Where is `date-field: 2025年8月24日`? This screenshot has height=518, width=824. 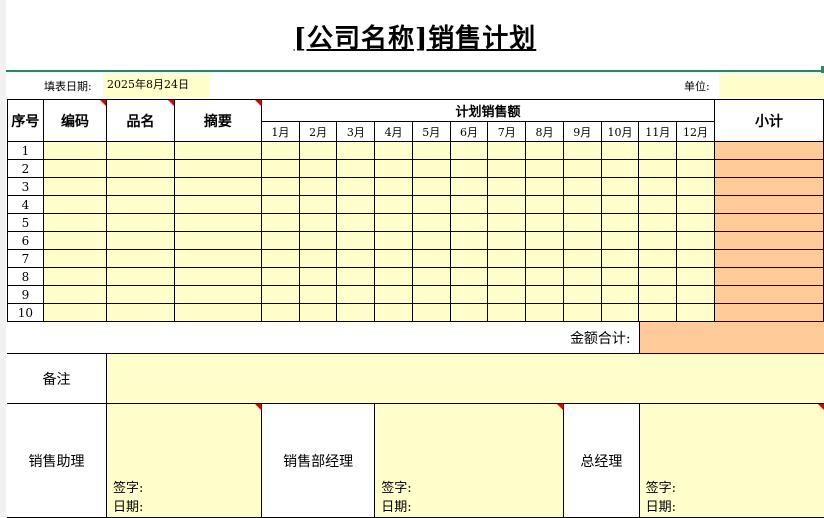 date-field: 2025年8月24日 is located at coordinates (156, 85).